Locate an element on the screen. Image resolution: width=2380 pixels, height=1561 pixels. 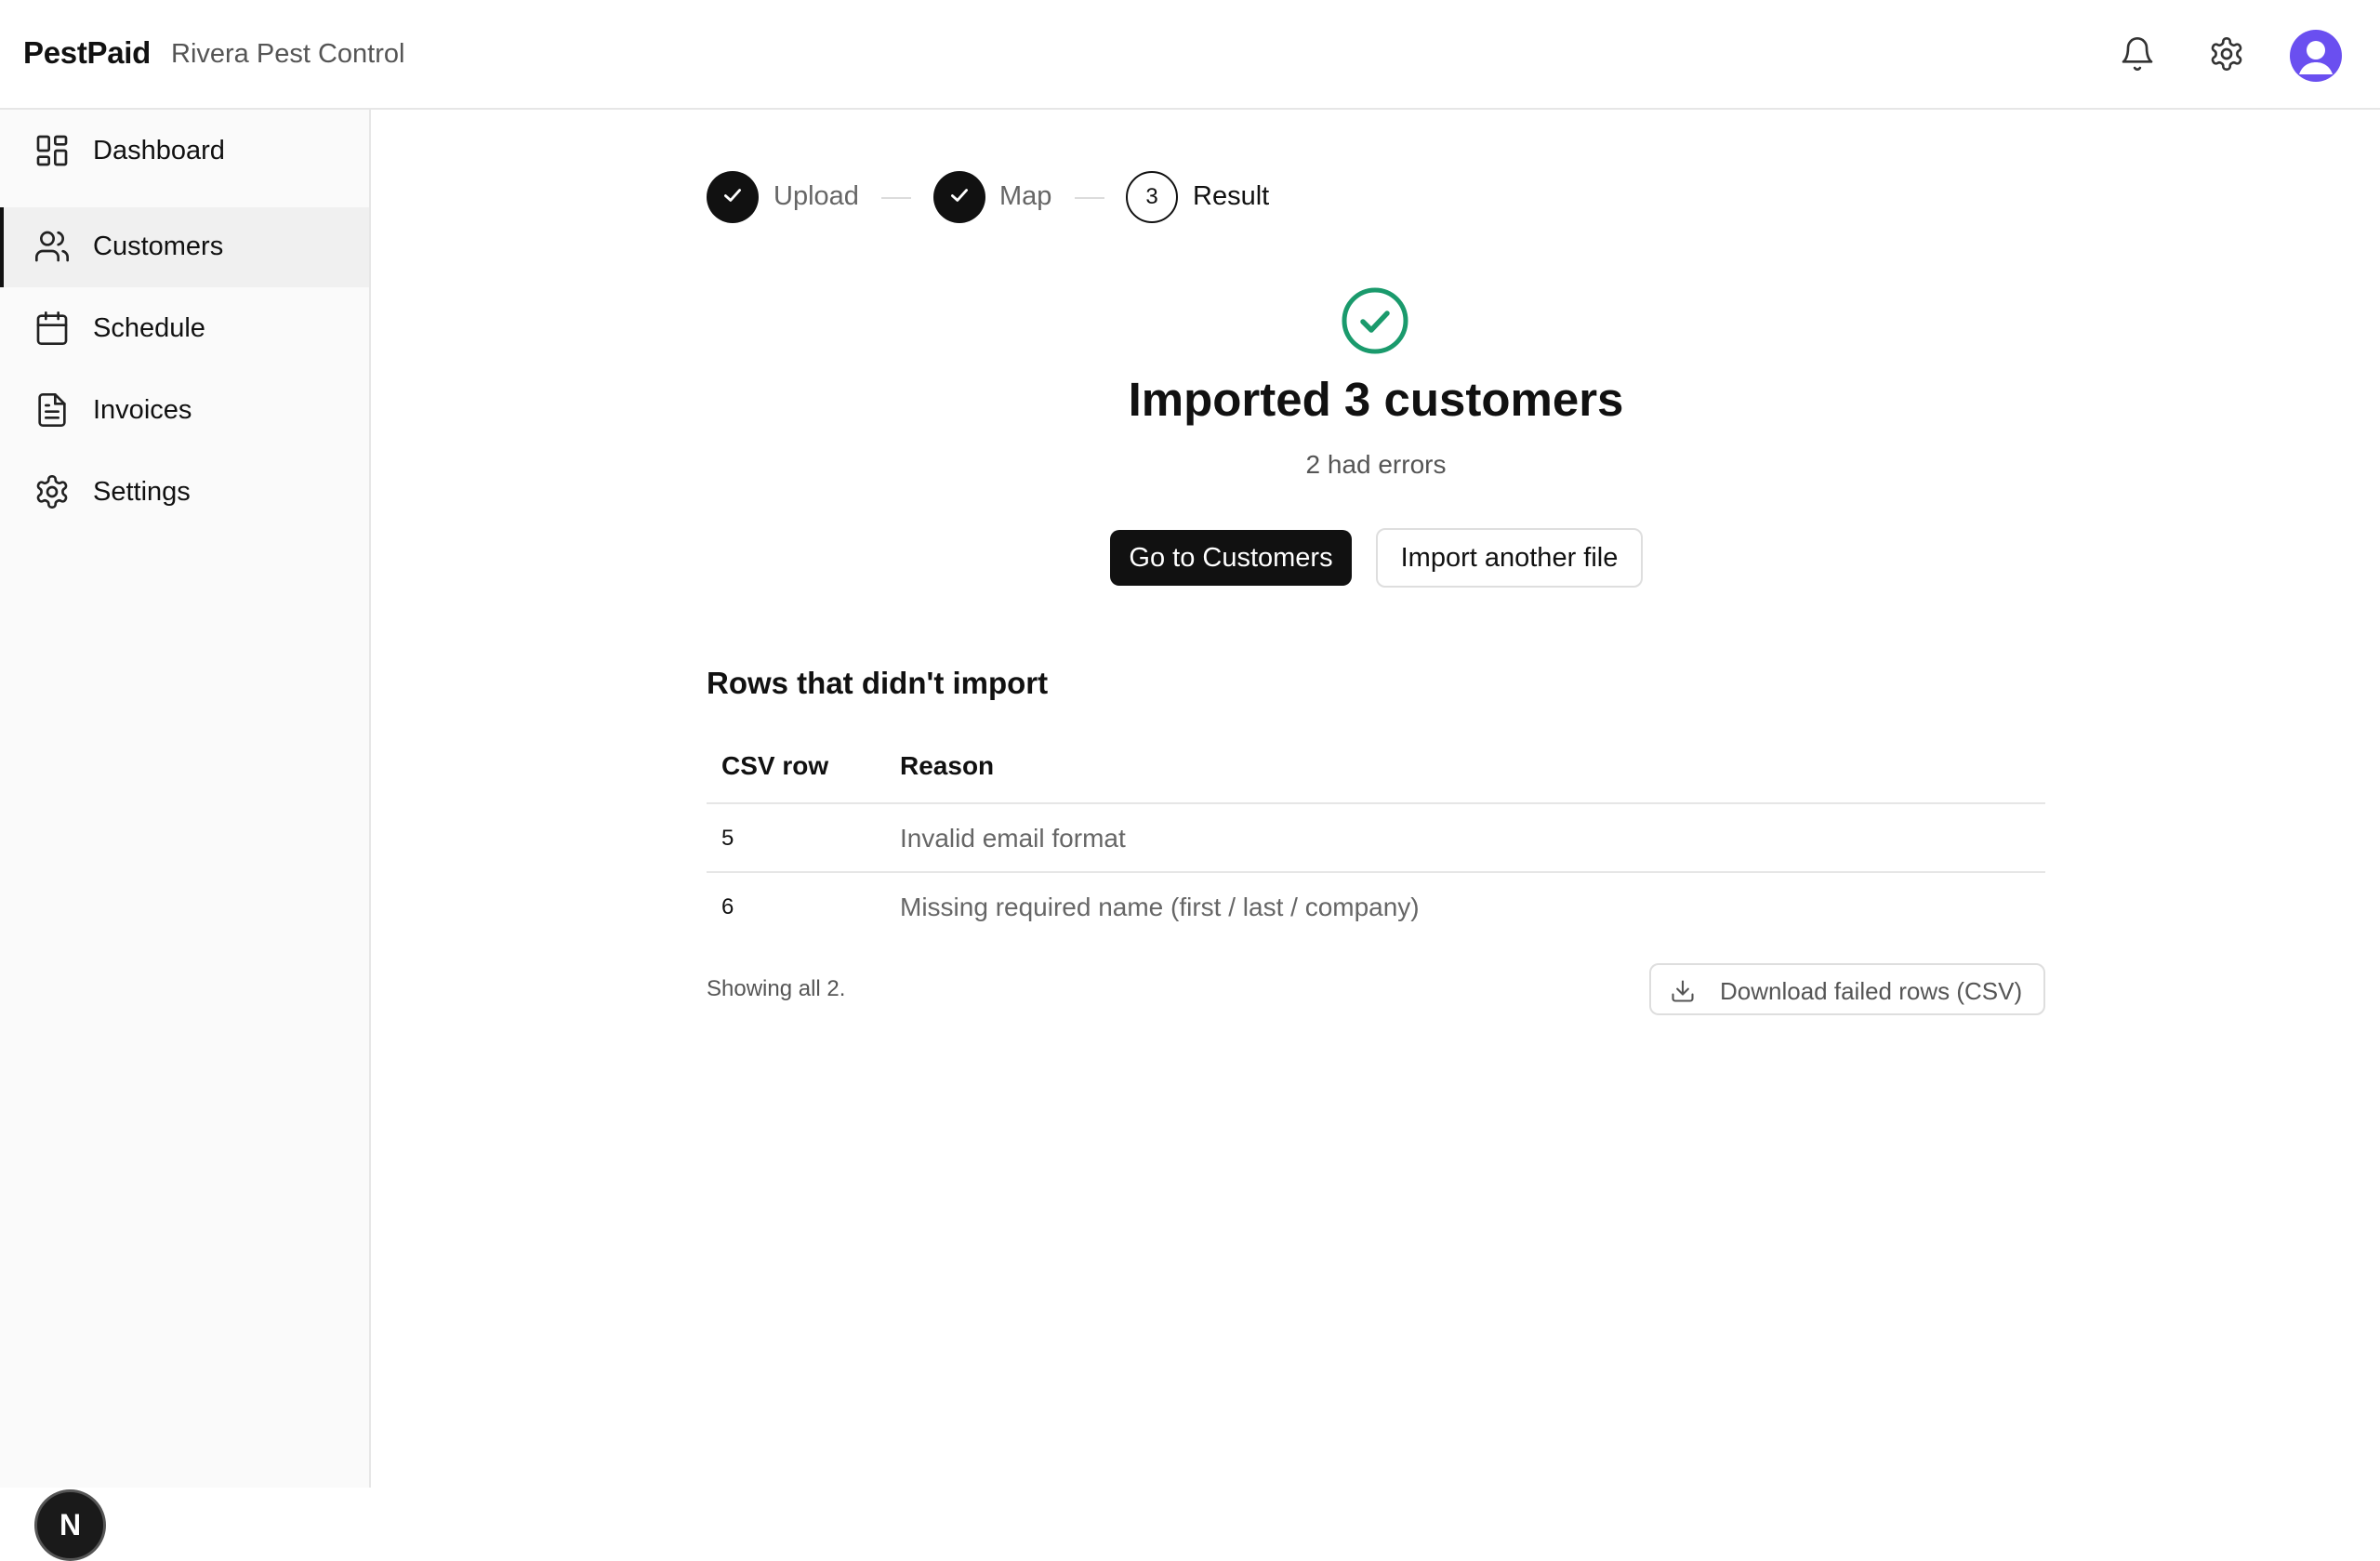
sidebar-item-label: Invoices is located at coordinates (142, 410).